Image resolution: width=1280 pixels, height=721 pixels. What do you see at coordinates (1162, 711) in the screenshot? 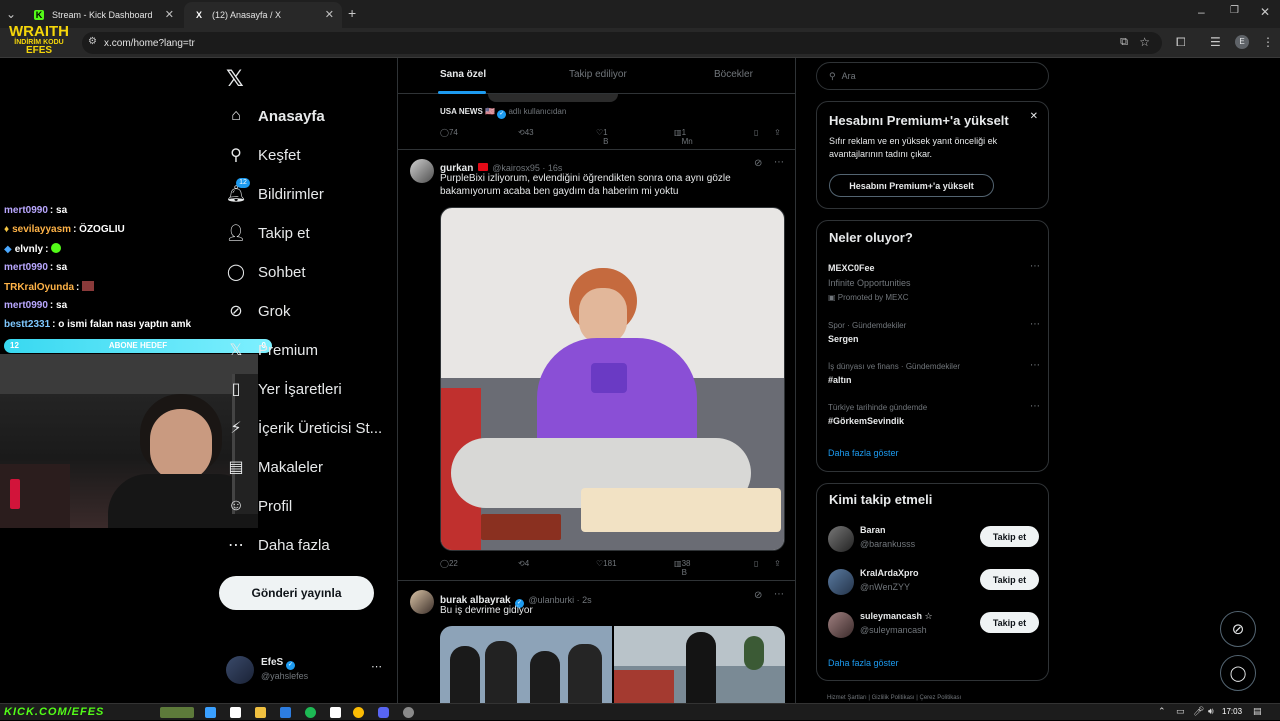
I see `tray-chevron-icon: ⌃` at bounding box center [1162, 711].